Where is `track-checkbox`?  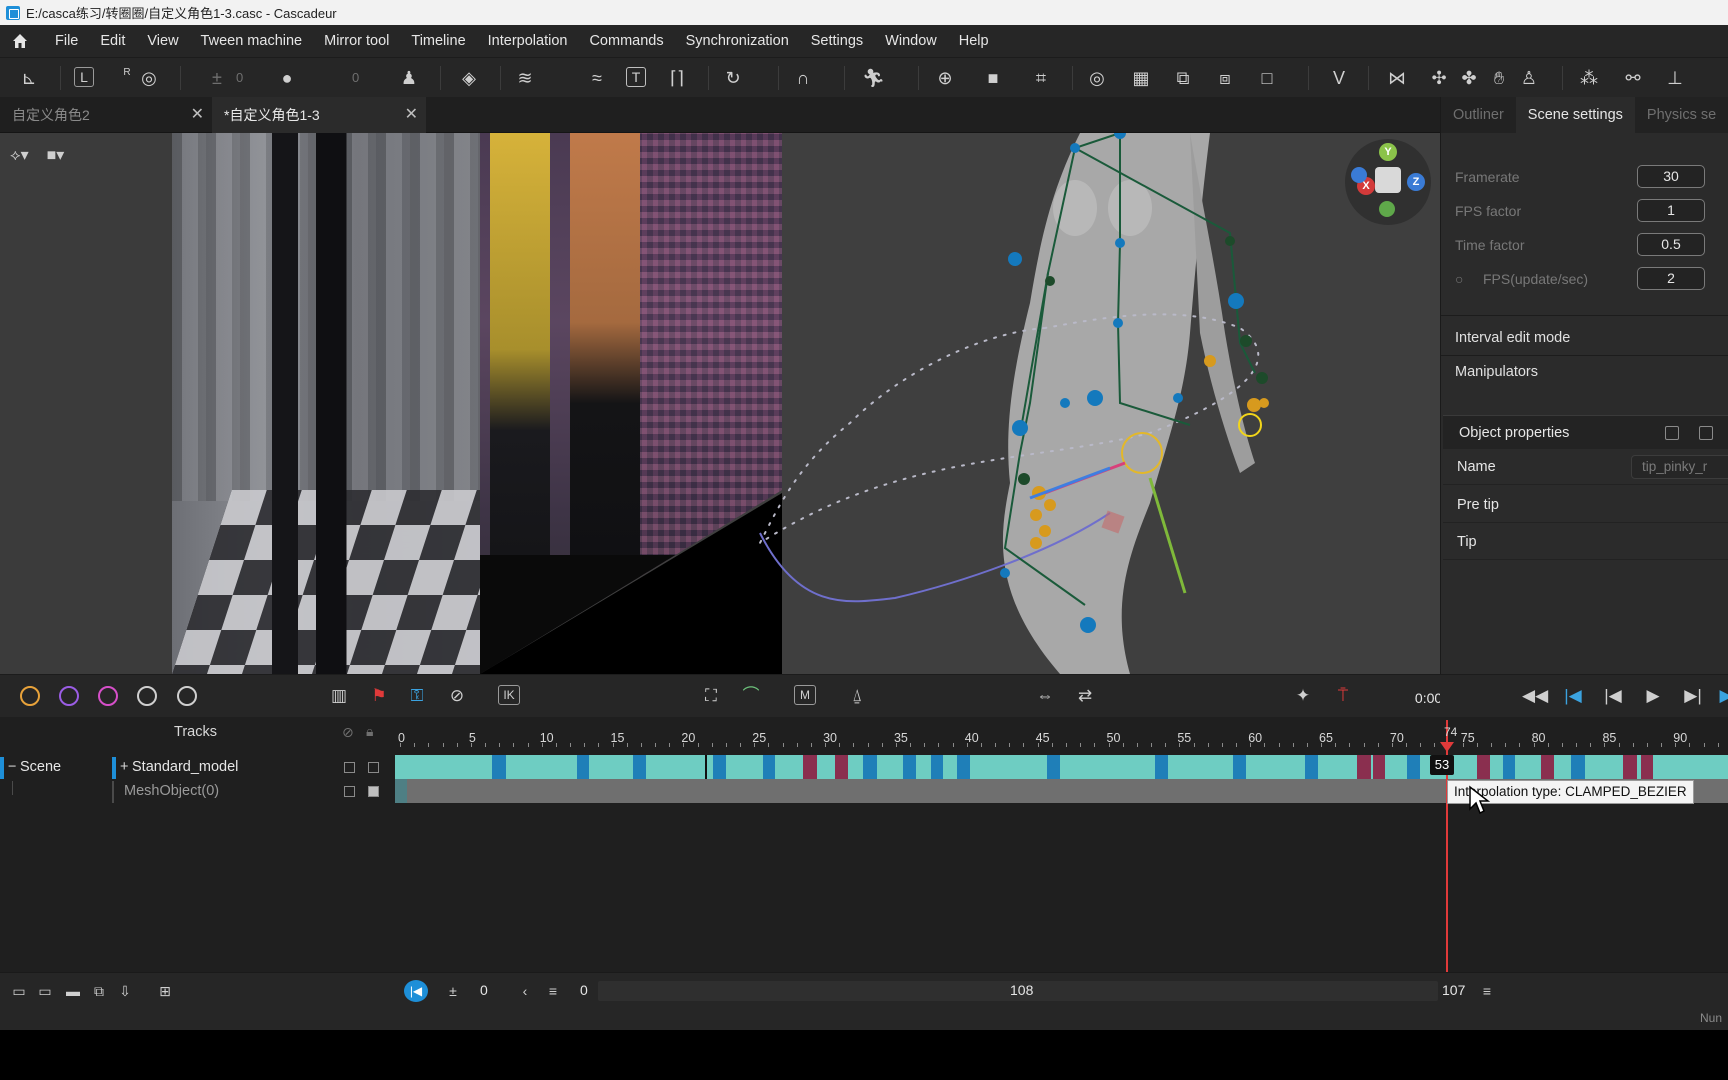 track-checkbox is located at coordinates (349, 767).